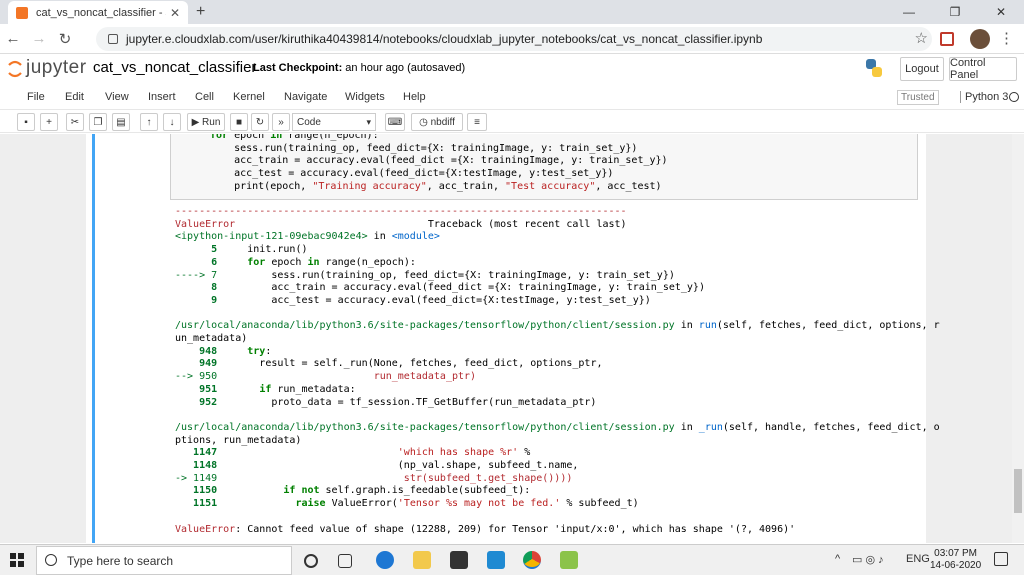 This screenshot has height=575, width=1024. I want to click on keyboard-icon: ⌨, so click(395, 122).